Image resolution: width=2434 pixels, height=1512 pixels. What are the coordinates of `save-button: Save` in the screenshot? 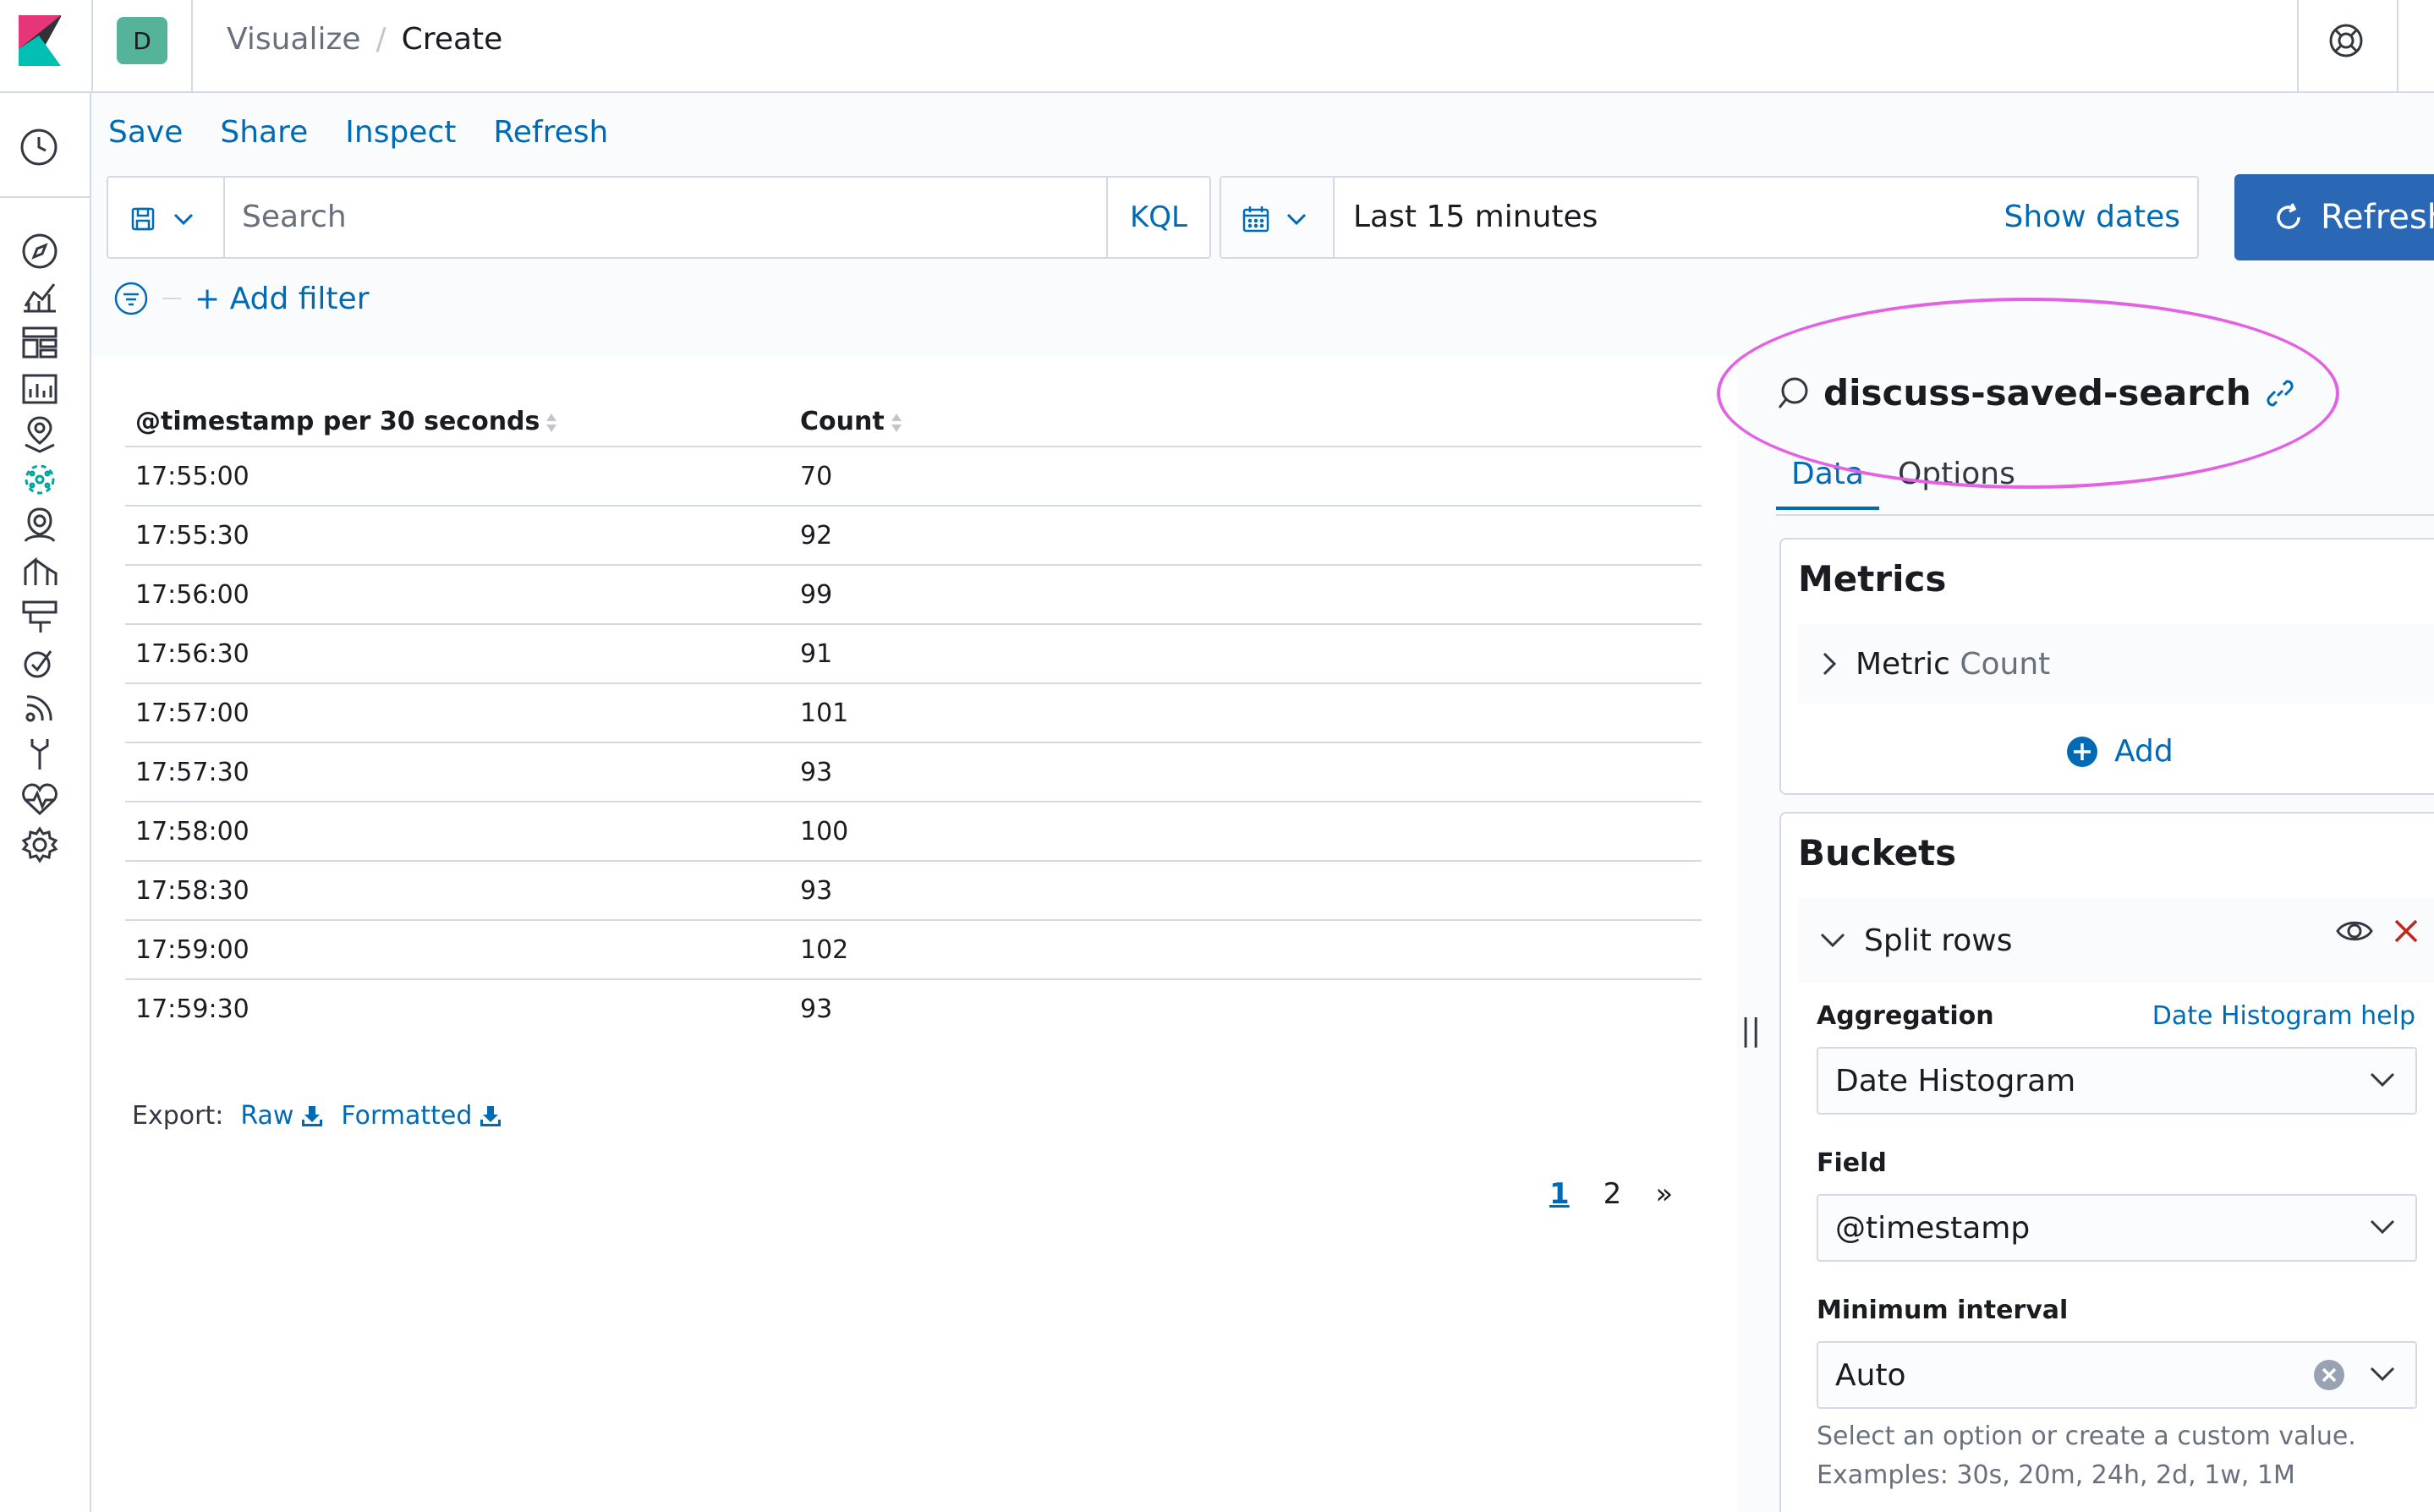 It's located at (145, 132).